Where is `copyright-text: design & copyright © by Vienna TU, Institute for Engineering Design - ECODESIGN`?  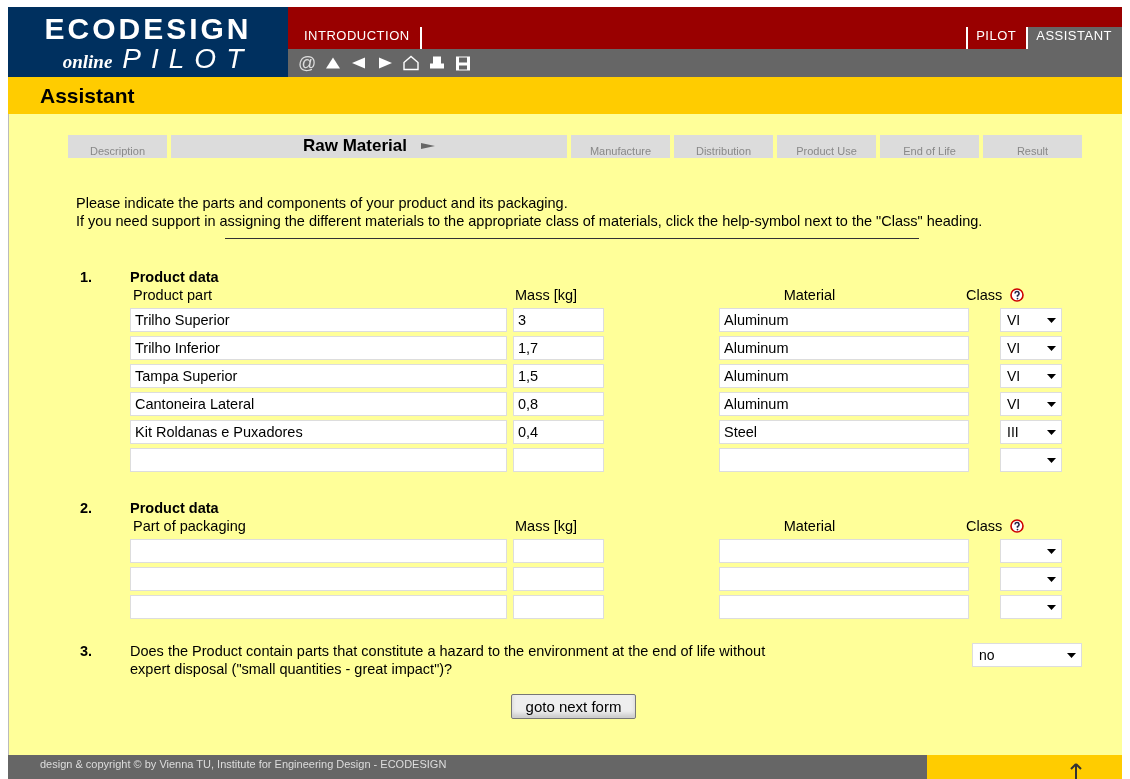 copyright-text: design & copyright © by Vienna TU, Institute for Engineering Design - ECODESIGN is located at coordinates (243, 764).